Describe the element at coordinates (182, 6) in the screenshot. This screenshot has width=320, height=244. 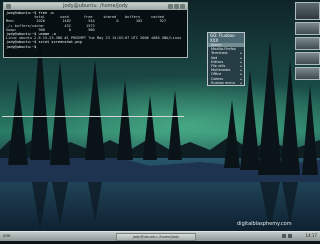
I see `close-icon` at that location.